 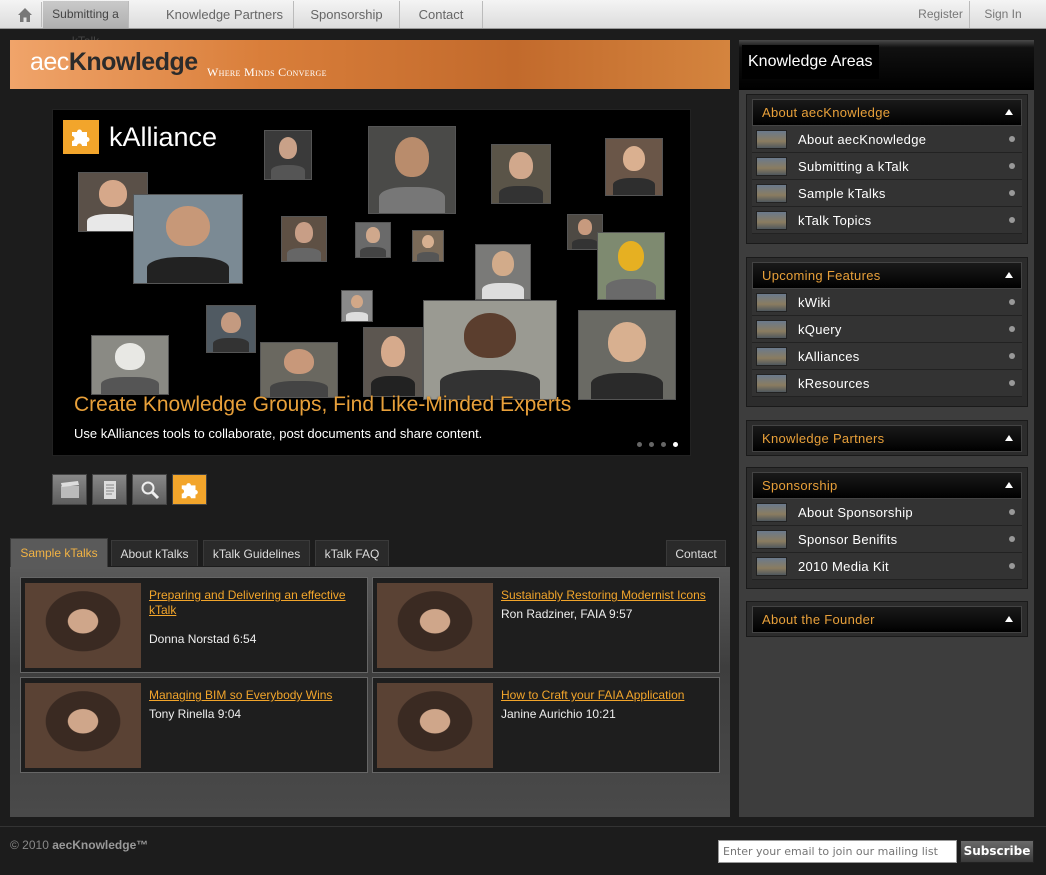 What do you see at coordinates (887, 566) in the screenshot?
I see `sidebar-item-media-kit: 2010 Media Kit` at bounding box center [887, 566].